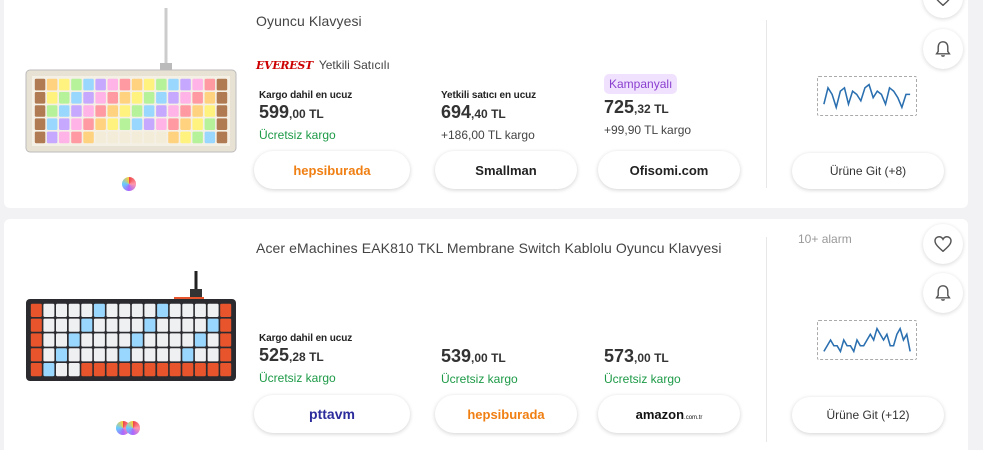  I want to click on store-name: hepsiburada, so click(332, 170).